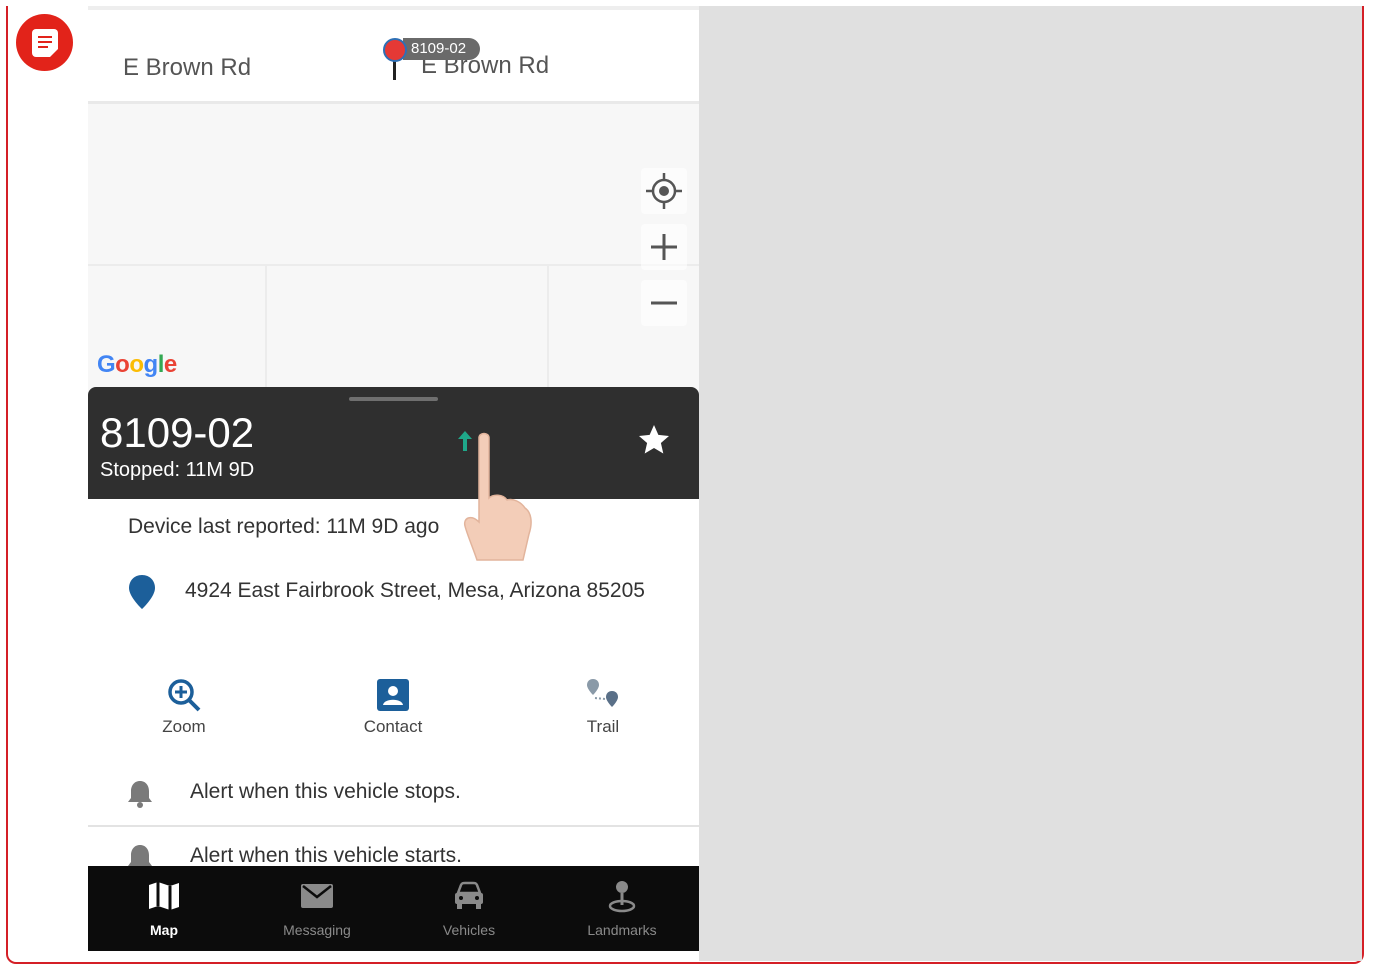  What do you see at coordinates (187, 67) in the screenshot?
I see `road-label: E Brown Rd` at bounding box center [187, 67].